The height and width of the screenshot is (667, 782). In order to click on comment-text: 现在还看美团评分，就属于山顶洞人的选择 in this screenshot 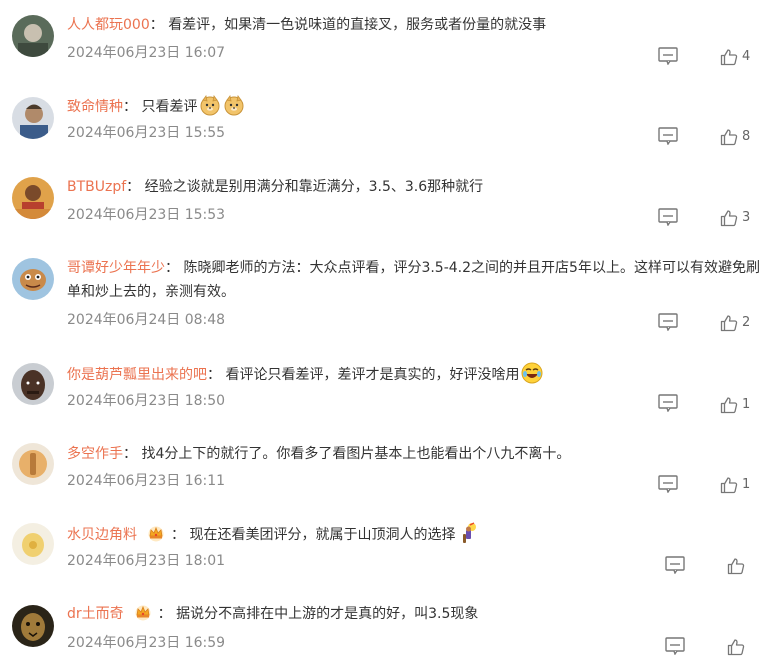, I will do `click(322, 535)`.